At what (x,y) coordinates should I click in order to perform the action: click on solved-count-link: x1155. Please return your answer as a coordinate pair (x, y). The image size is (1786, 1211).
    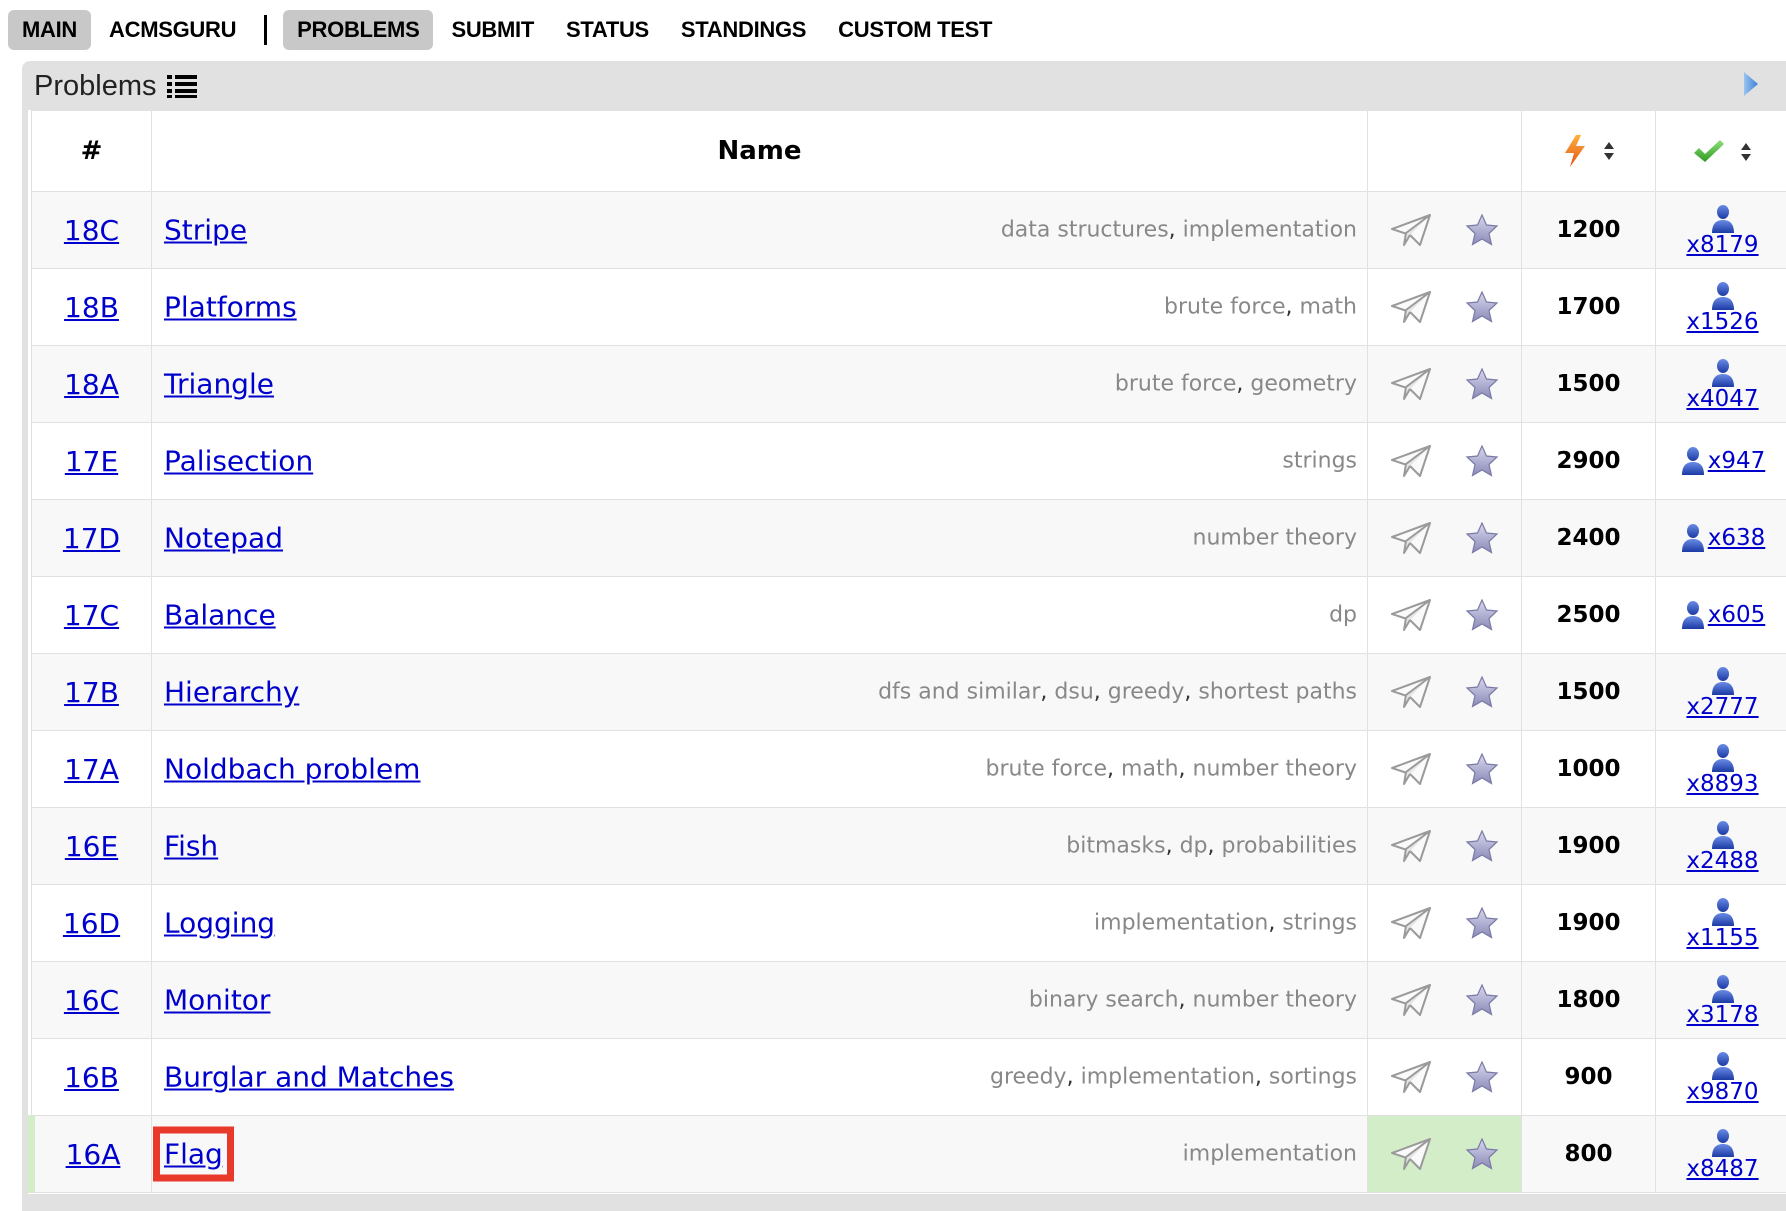
    Looking at the image, I should click on (1721, 923).